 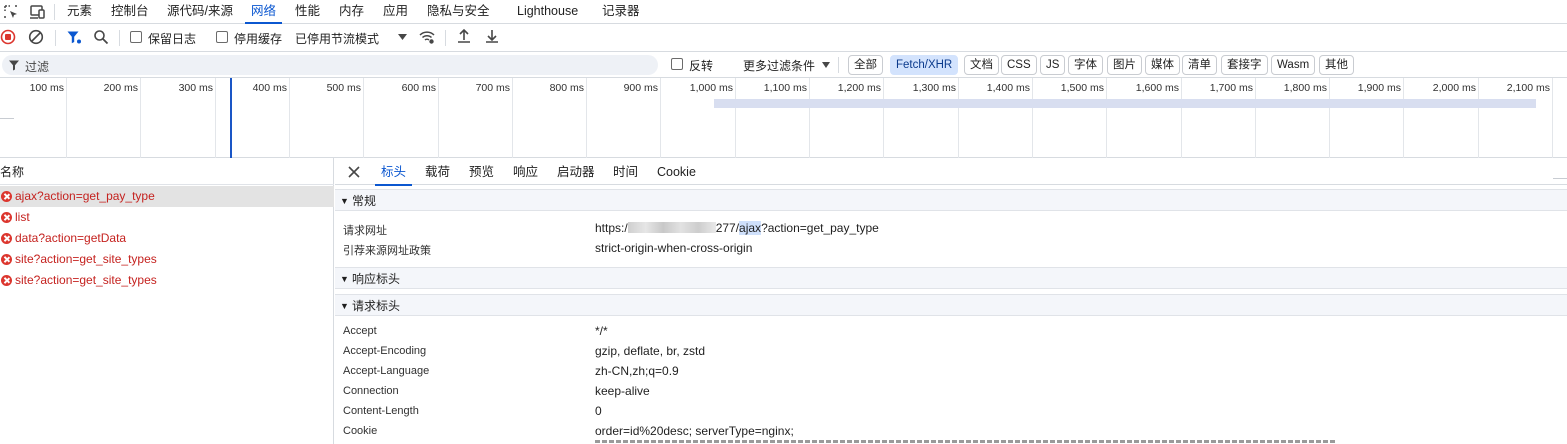 I want to click on url-path: ajax, so click(x=750, y=228).